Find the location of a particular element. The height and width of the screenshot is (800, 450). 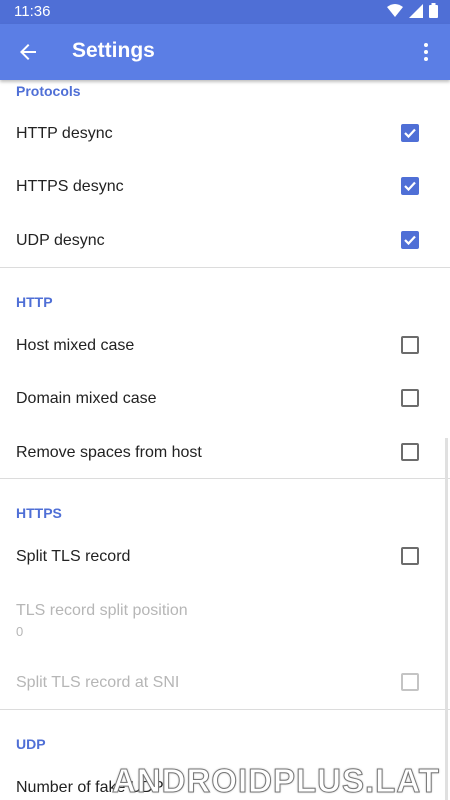

setting-label: TLS record split position is located at coordinates (102, 610).